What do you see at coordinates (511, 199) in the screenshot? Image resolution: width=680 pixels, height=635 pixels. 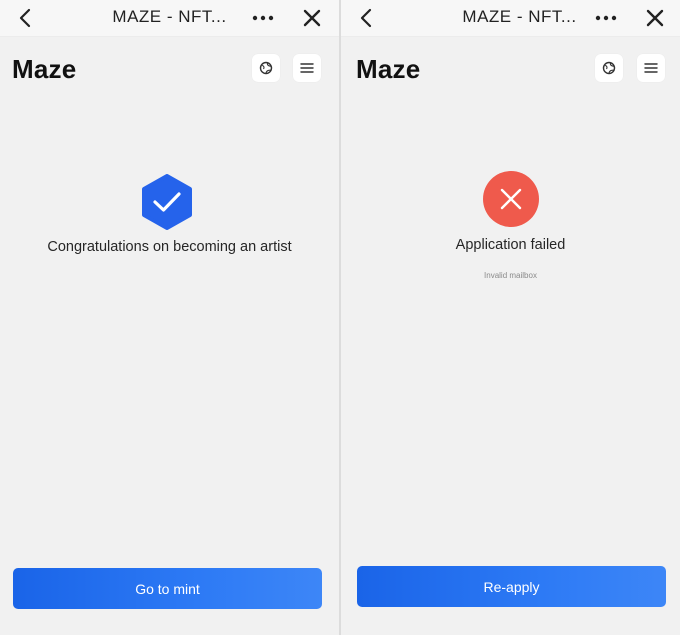 I see `x-circle-icon` at bounding box center [511, 199].